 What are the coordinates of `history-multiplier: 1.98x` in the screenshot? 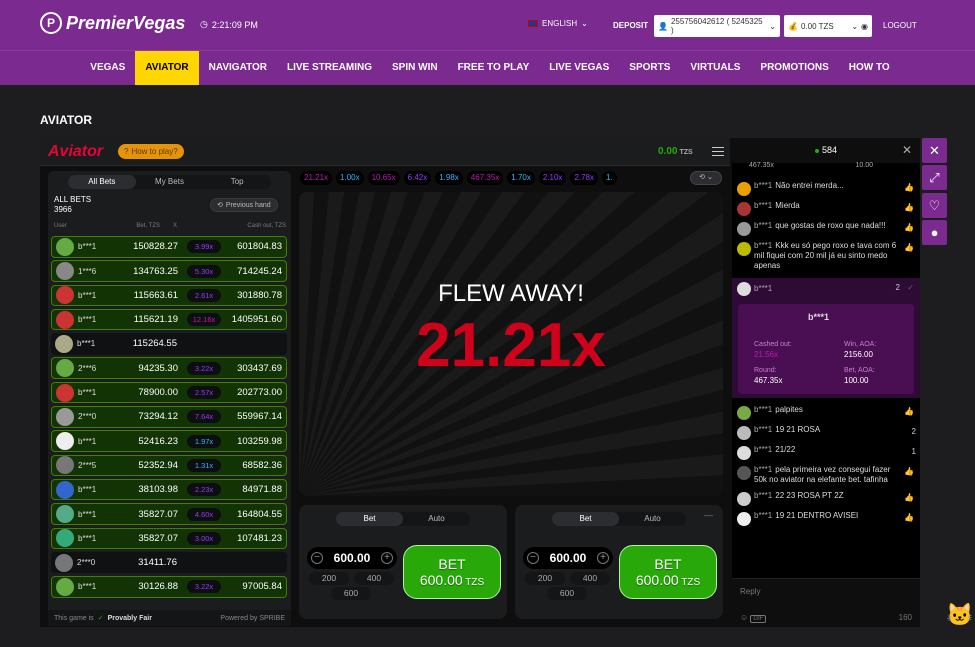 It's located at (449, 178).